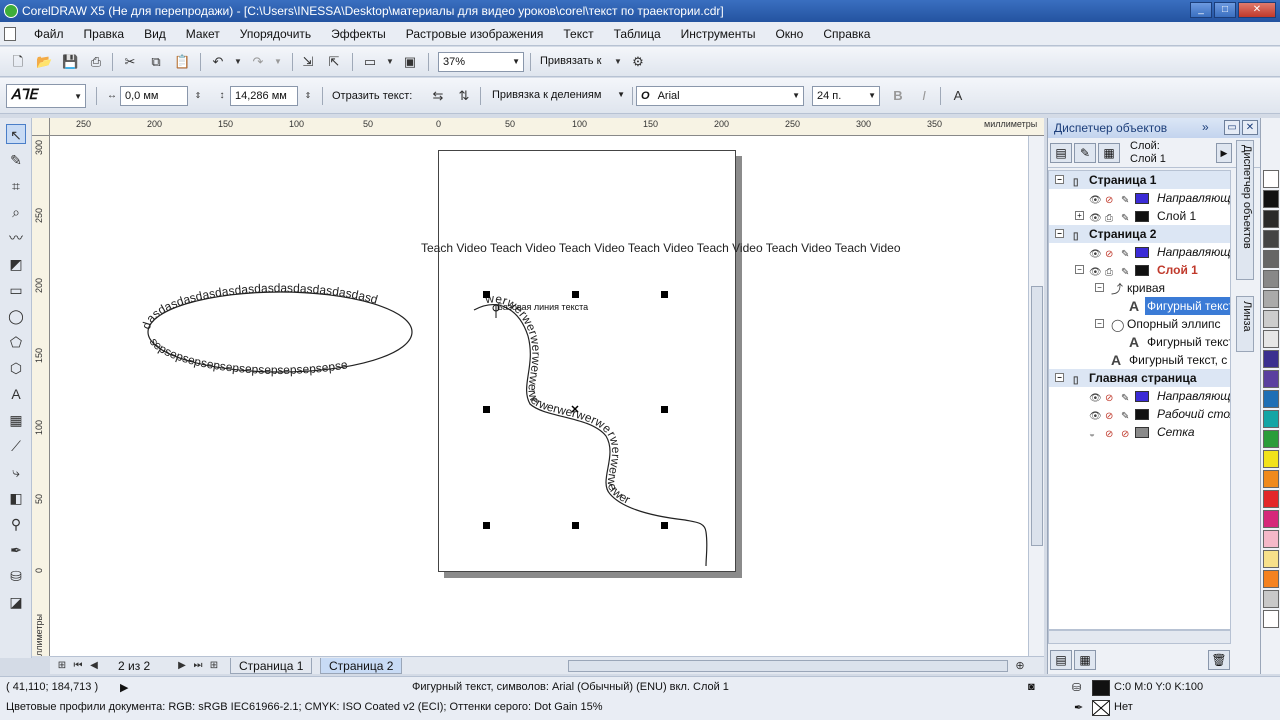  Describe the element at coordinates (16, 446) in the screenshot. I see `dimension-tool-icon: ⟋` at that location.